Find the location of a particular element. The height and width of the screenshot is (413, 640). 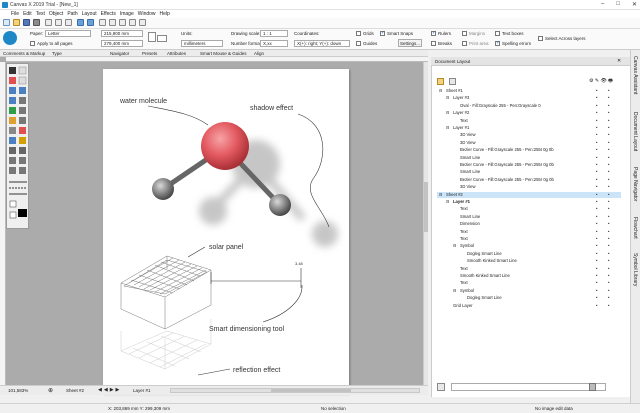

horizontal-scrollbar is located at coordinates (295, 390).